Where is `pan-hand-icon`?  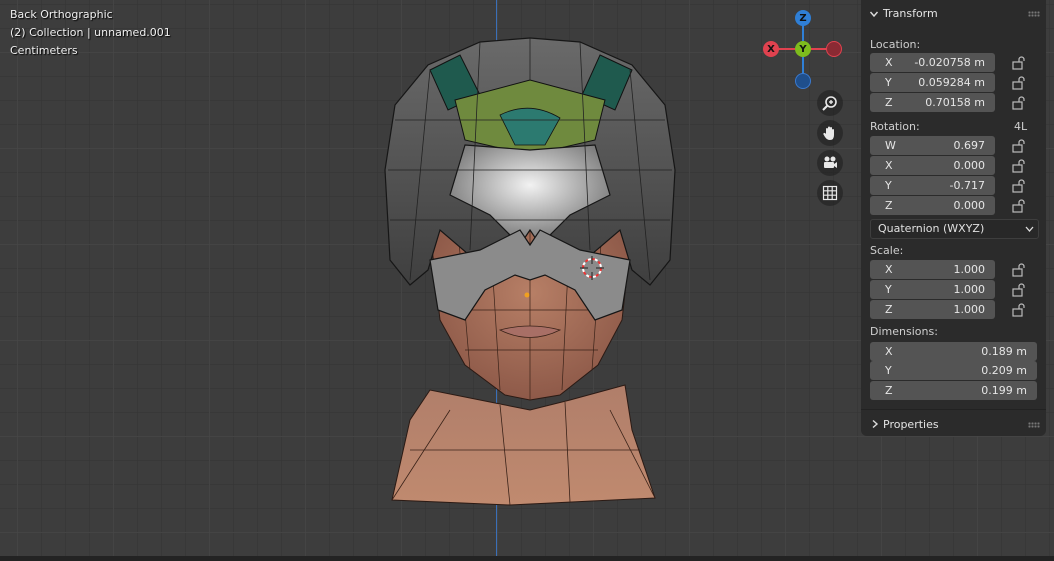
pan-hand-icon is located at coordinates (830, 133).